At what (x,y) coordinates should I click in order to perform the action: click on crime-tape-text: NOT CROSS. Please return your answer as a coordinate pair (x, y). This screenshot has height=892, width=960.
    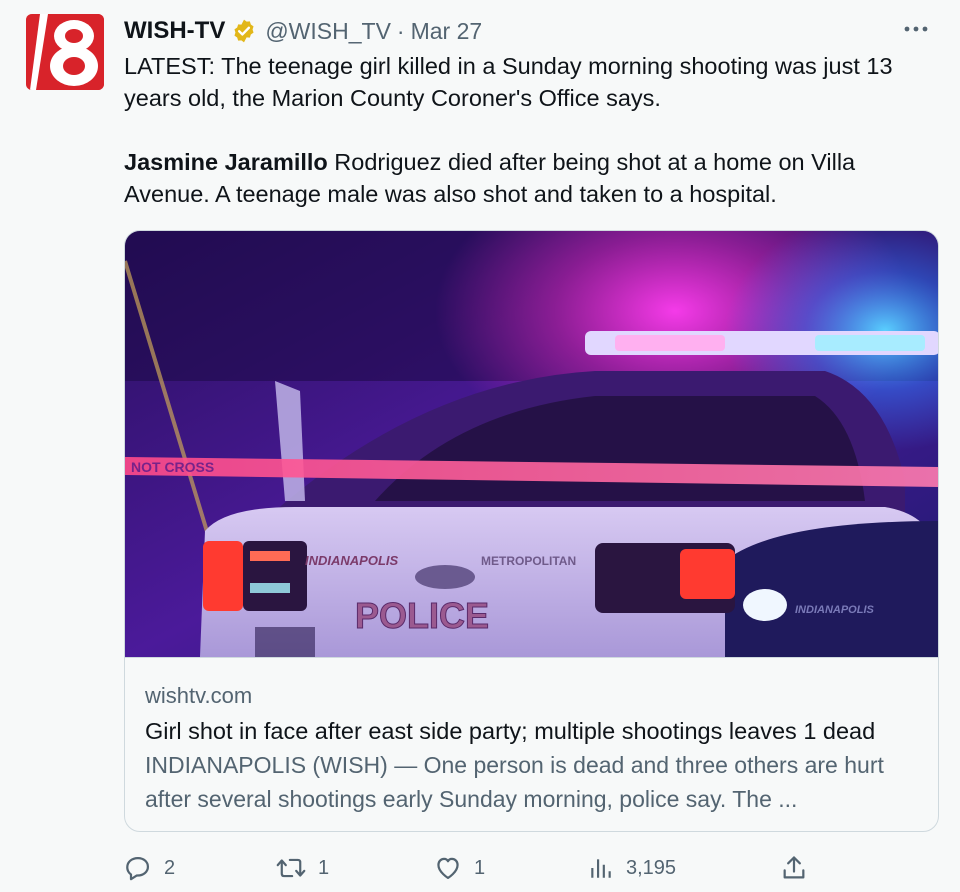
    Looking at the image, I should click on (172, 467).